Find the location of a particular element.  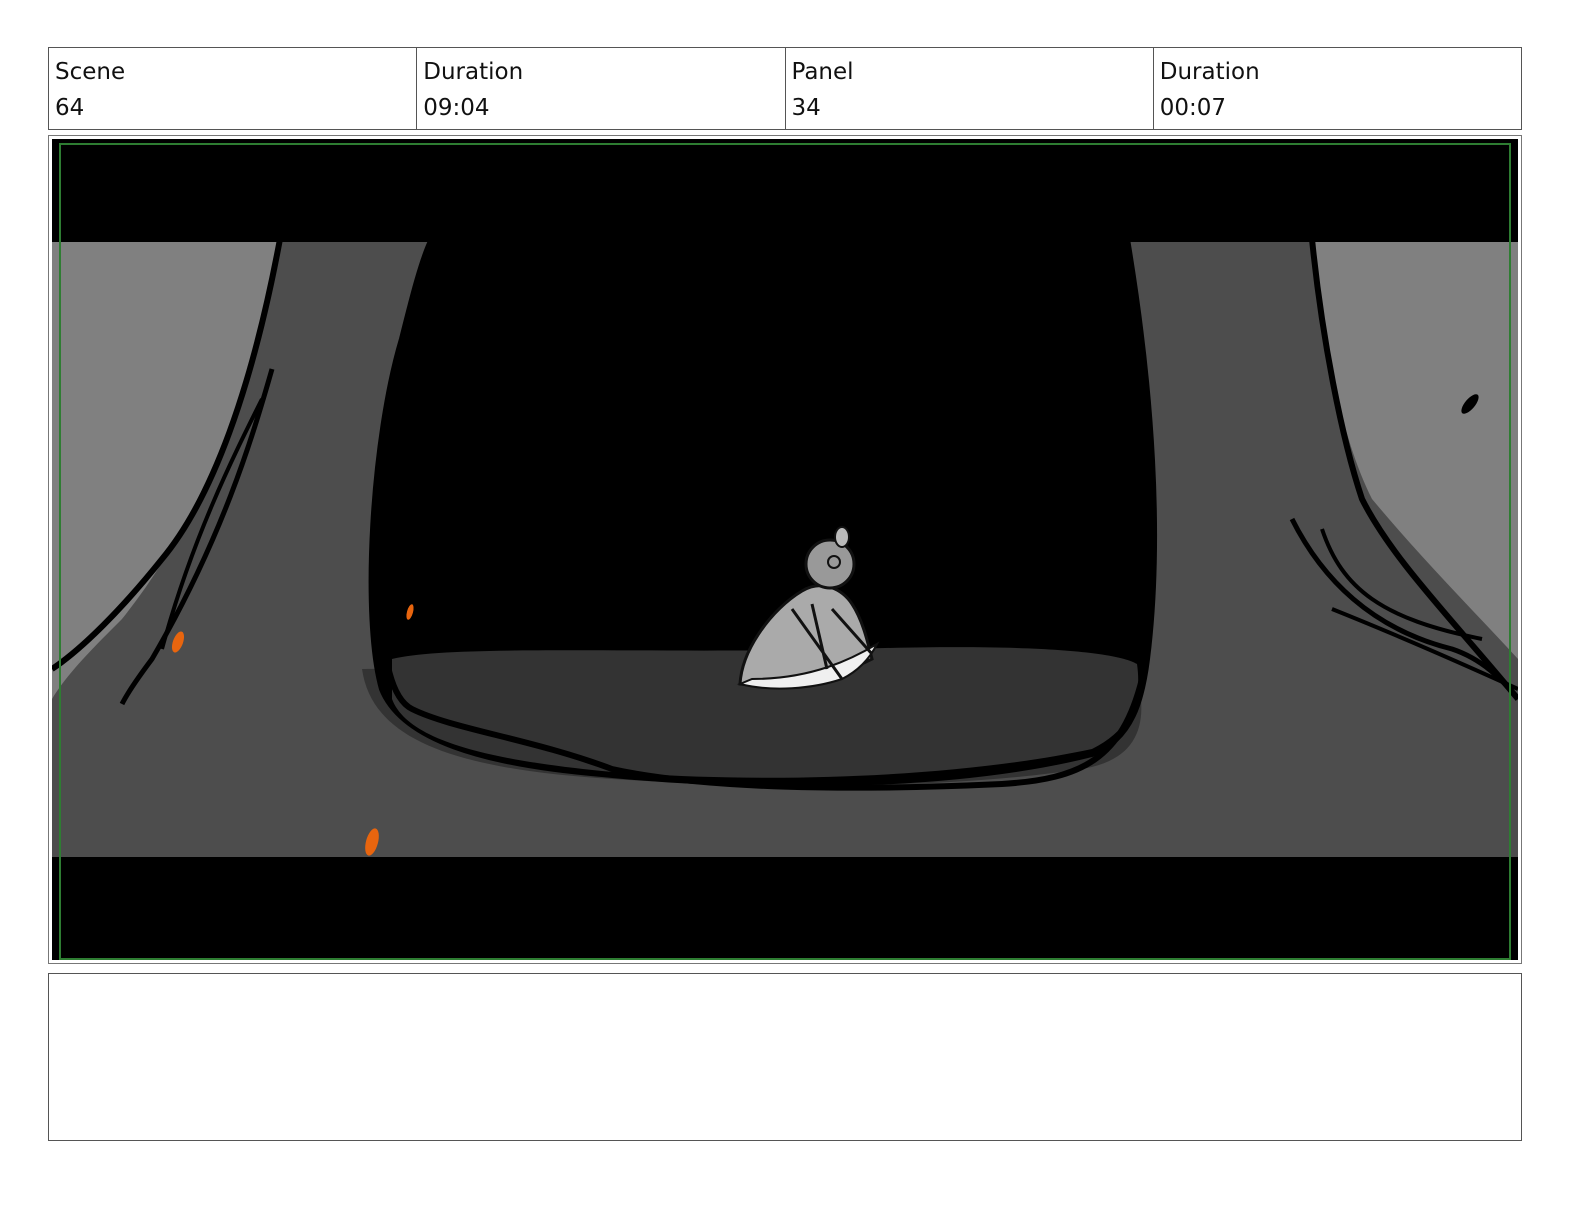

scene-duration-value: 09:04 is located at coordinates (603, 108).